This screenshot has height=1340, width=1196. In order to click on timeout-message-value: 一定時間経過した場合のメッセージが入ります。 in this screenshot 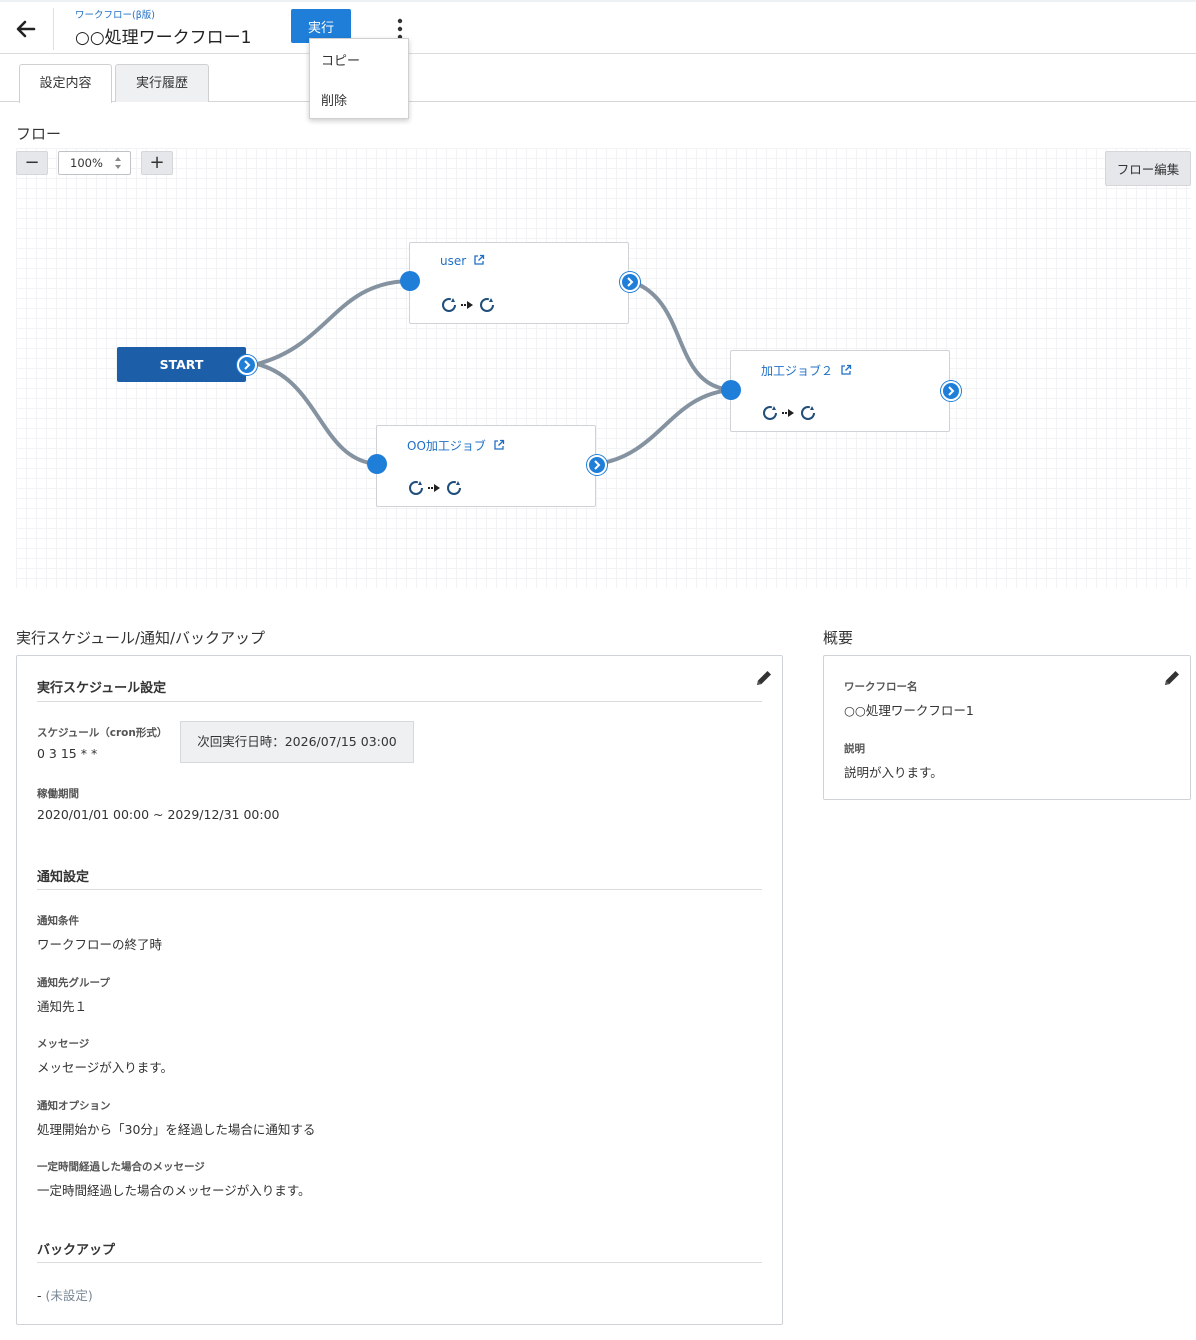, I will do `click(174, 1190)`.